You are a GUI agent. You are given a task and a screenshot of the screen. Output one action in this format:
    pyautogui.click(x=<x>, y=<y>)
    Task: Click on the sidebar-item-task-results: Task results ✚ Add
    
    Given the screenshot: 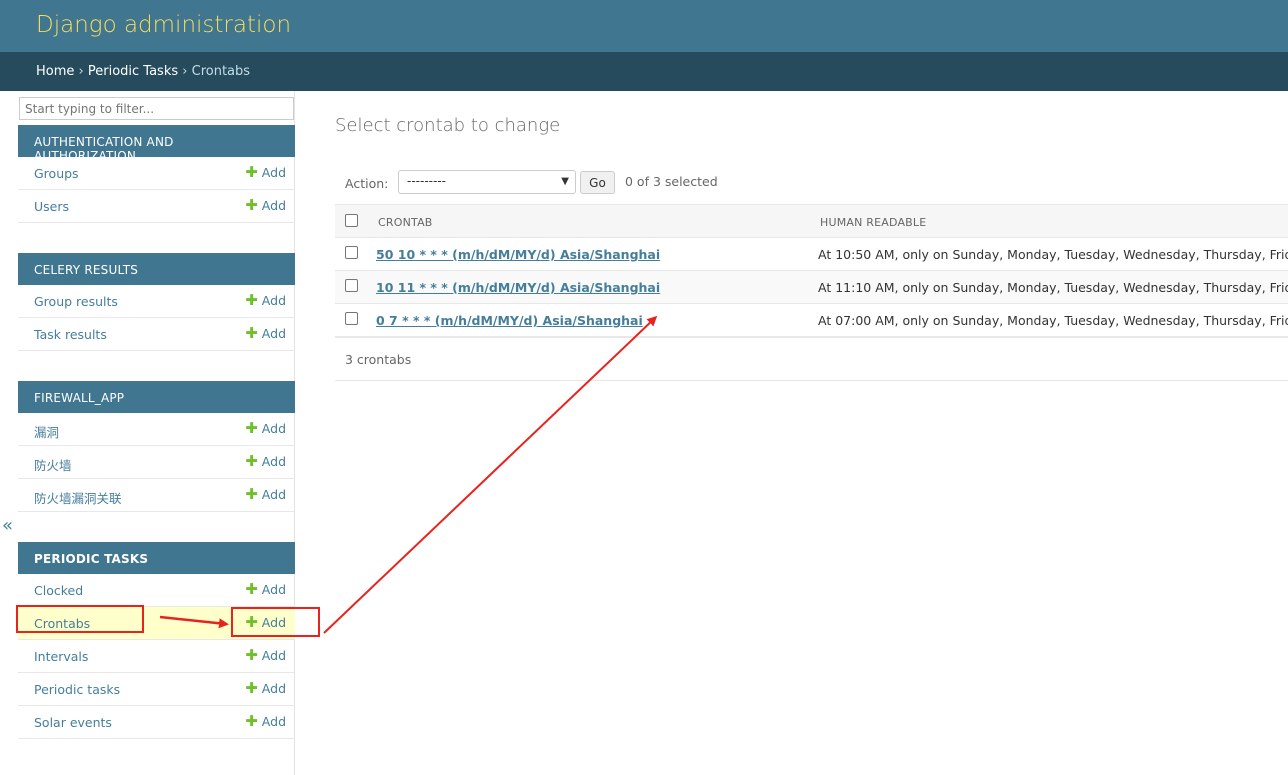 What is the action you would take?
    pyautogui.click(x=156, y=334)
    